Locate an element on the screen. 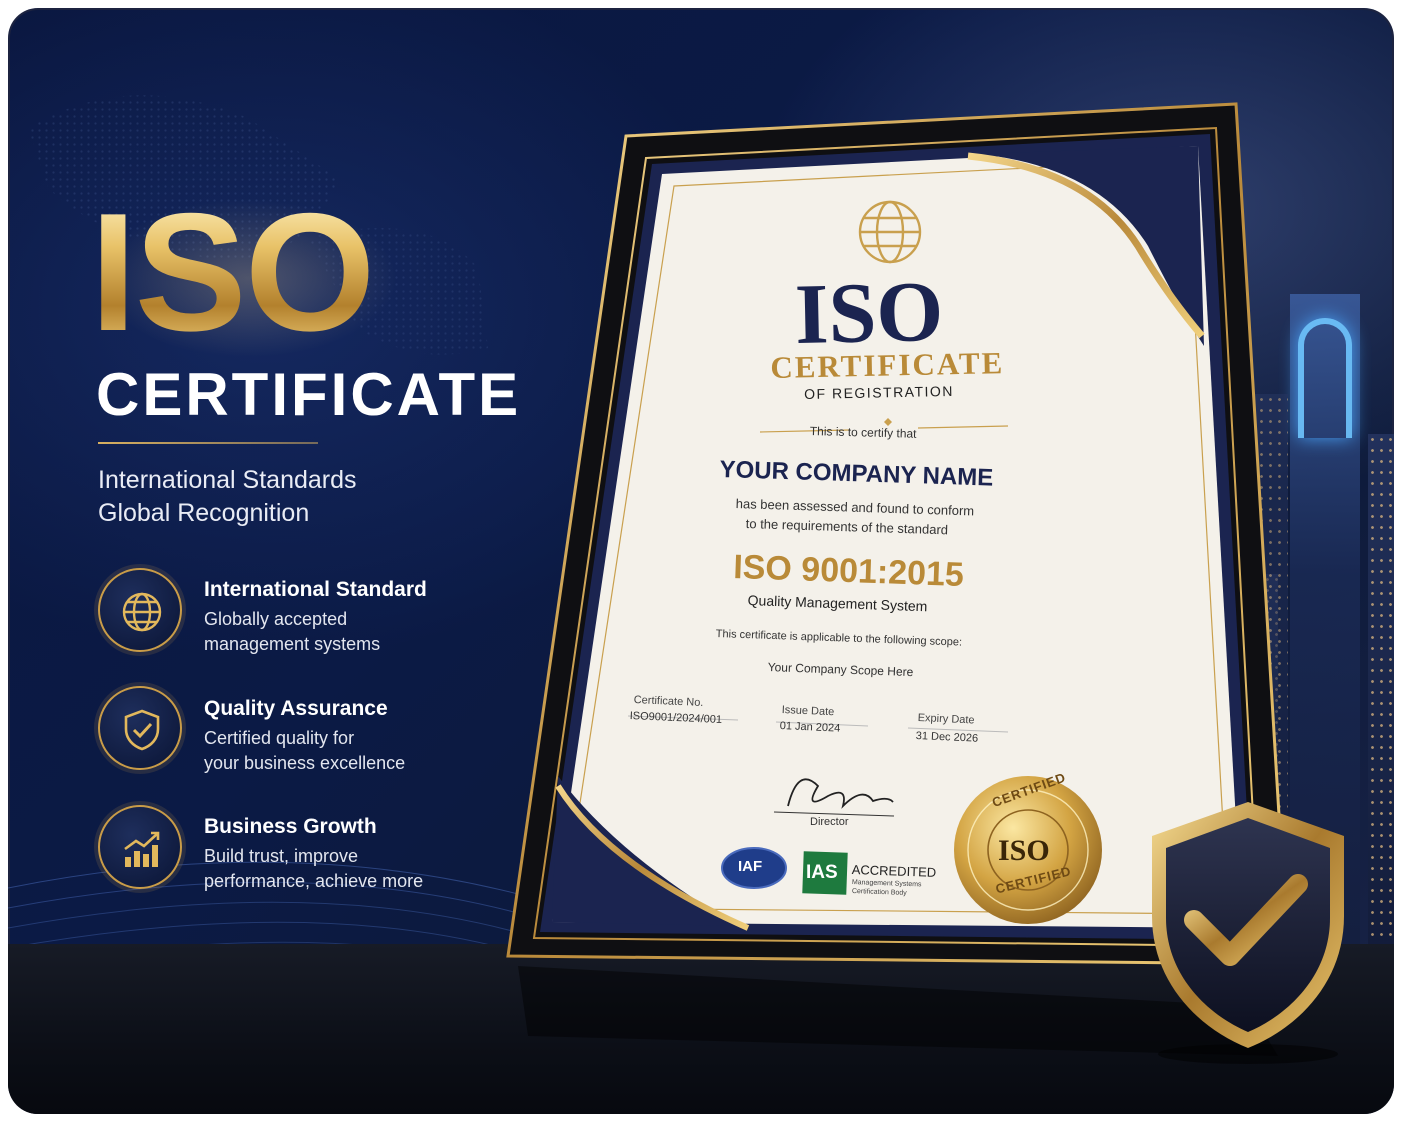 This screenshot has width=1402, height=1122. title-divider is located at coordinates (208, 443).